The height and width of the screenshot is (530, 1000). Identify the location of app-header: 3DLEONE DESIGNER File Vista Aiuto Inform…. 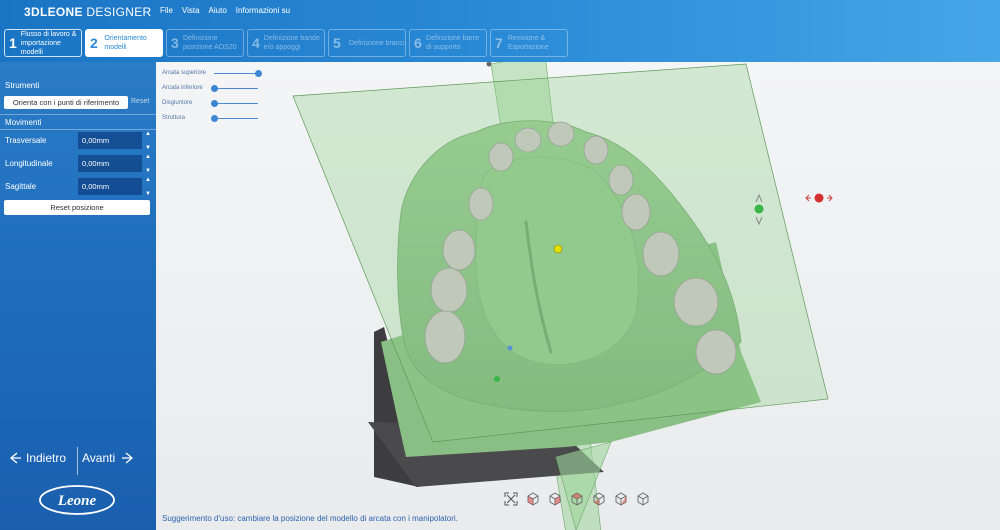
(500, 31).